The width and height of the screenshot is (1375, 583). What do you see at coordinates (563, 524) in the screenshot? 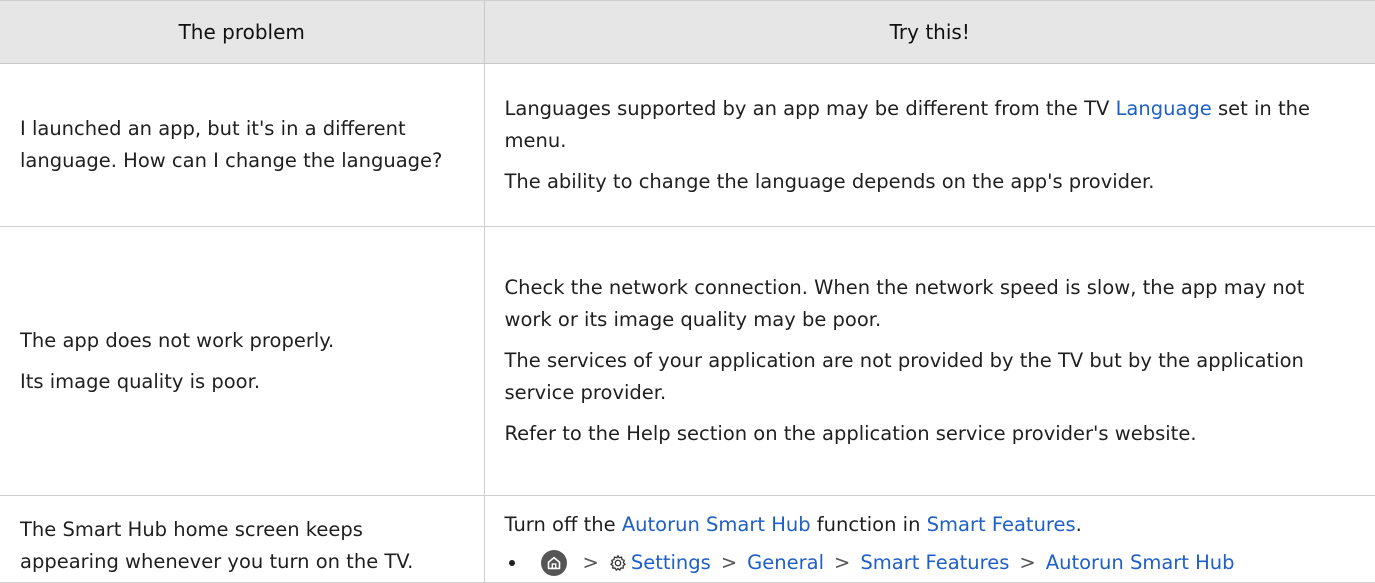
I see `solution-text: Turn off the` at bounding box center [563, 524].